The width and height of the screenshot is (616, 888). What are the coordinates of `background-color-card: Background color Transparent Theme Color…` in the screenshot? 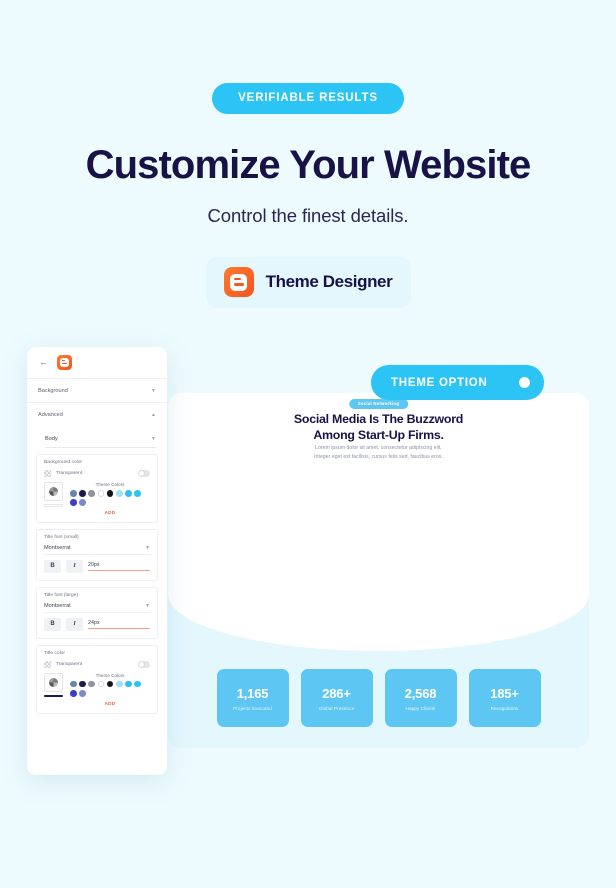 It's located at (97, 488).